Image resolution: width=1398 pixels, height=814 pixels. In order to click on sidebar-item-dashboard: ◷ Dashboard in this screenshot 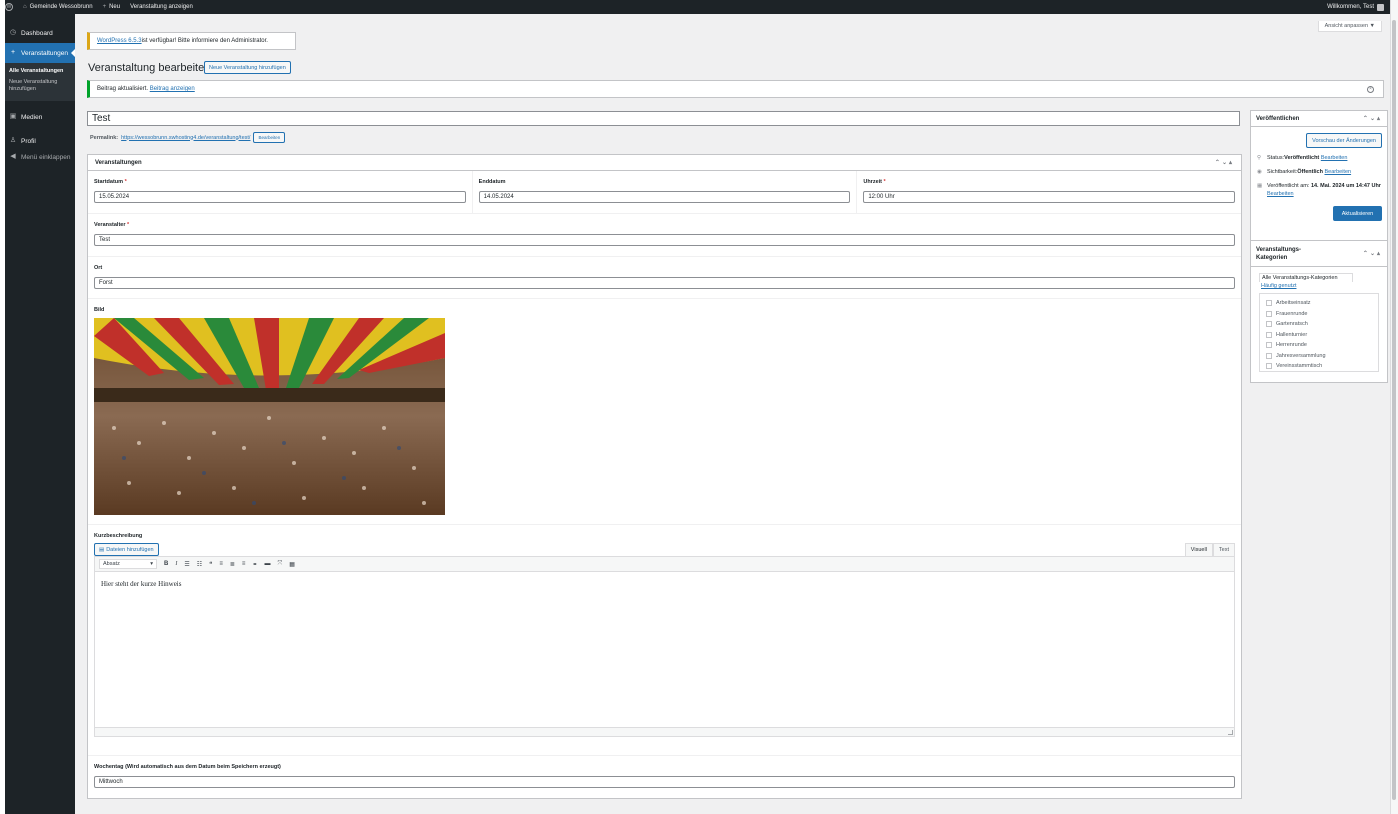, I will do `click(40, 33)`.